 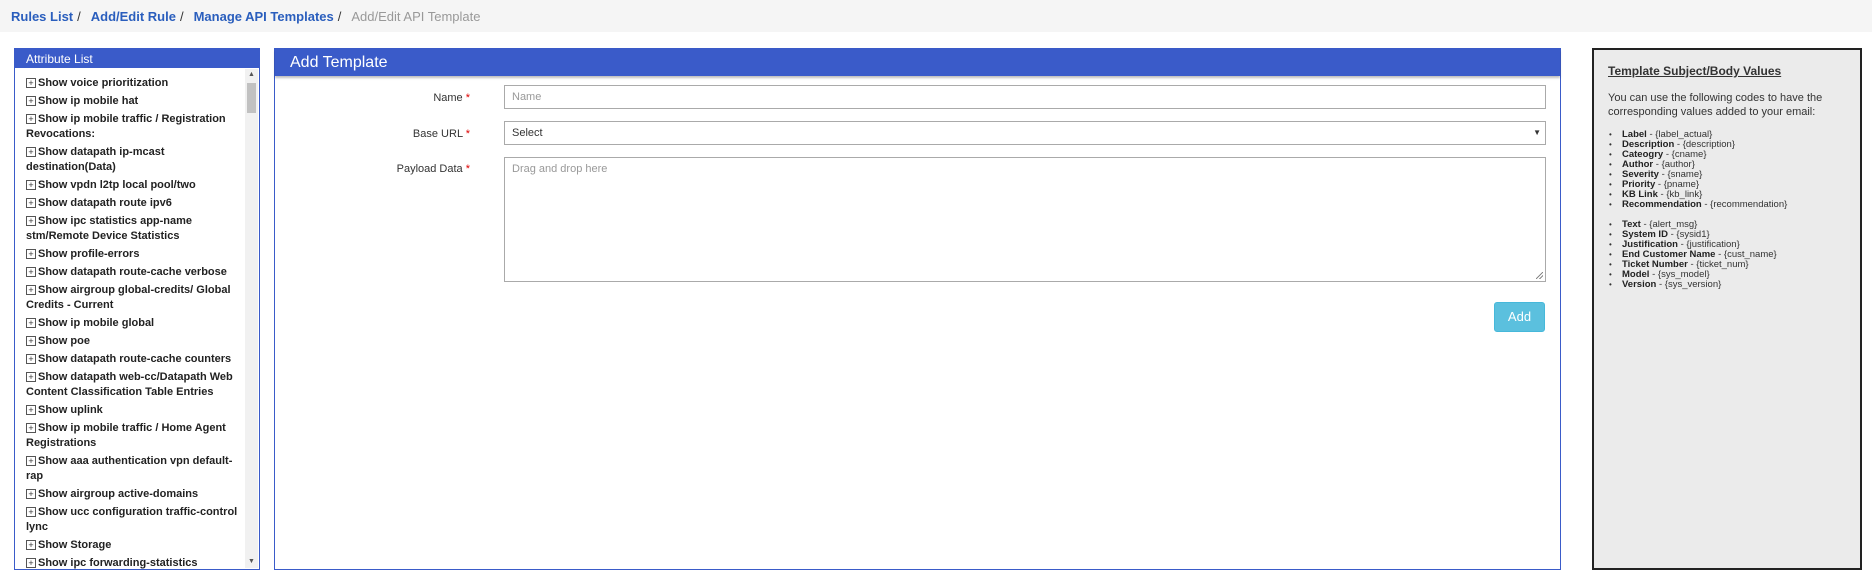 I want to click on attribute-item-label: Show datapath route-cache counters, so click(x=135, y=359).